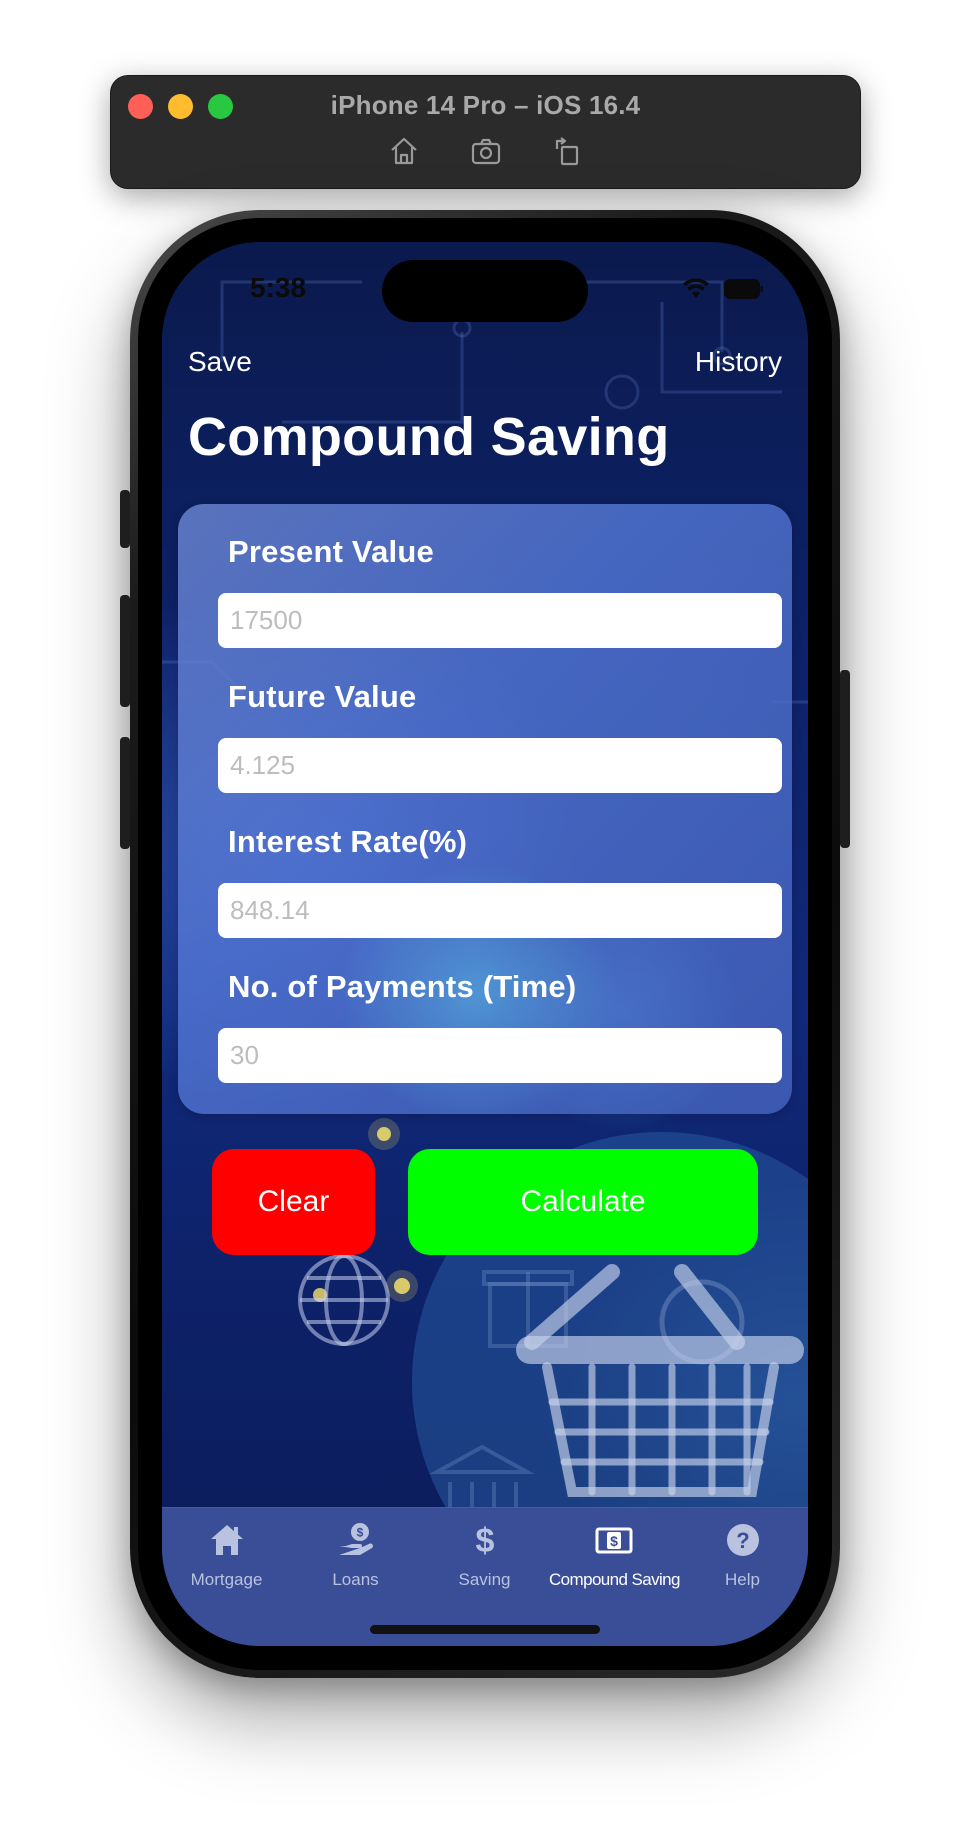  Describe the element at coordinates (485, 132) in the screenshot. I see `simulator-toolbar: iPhone 14 Pro – iOS 16.4` at that location.